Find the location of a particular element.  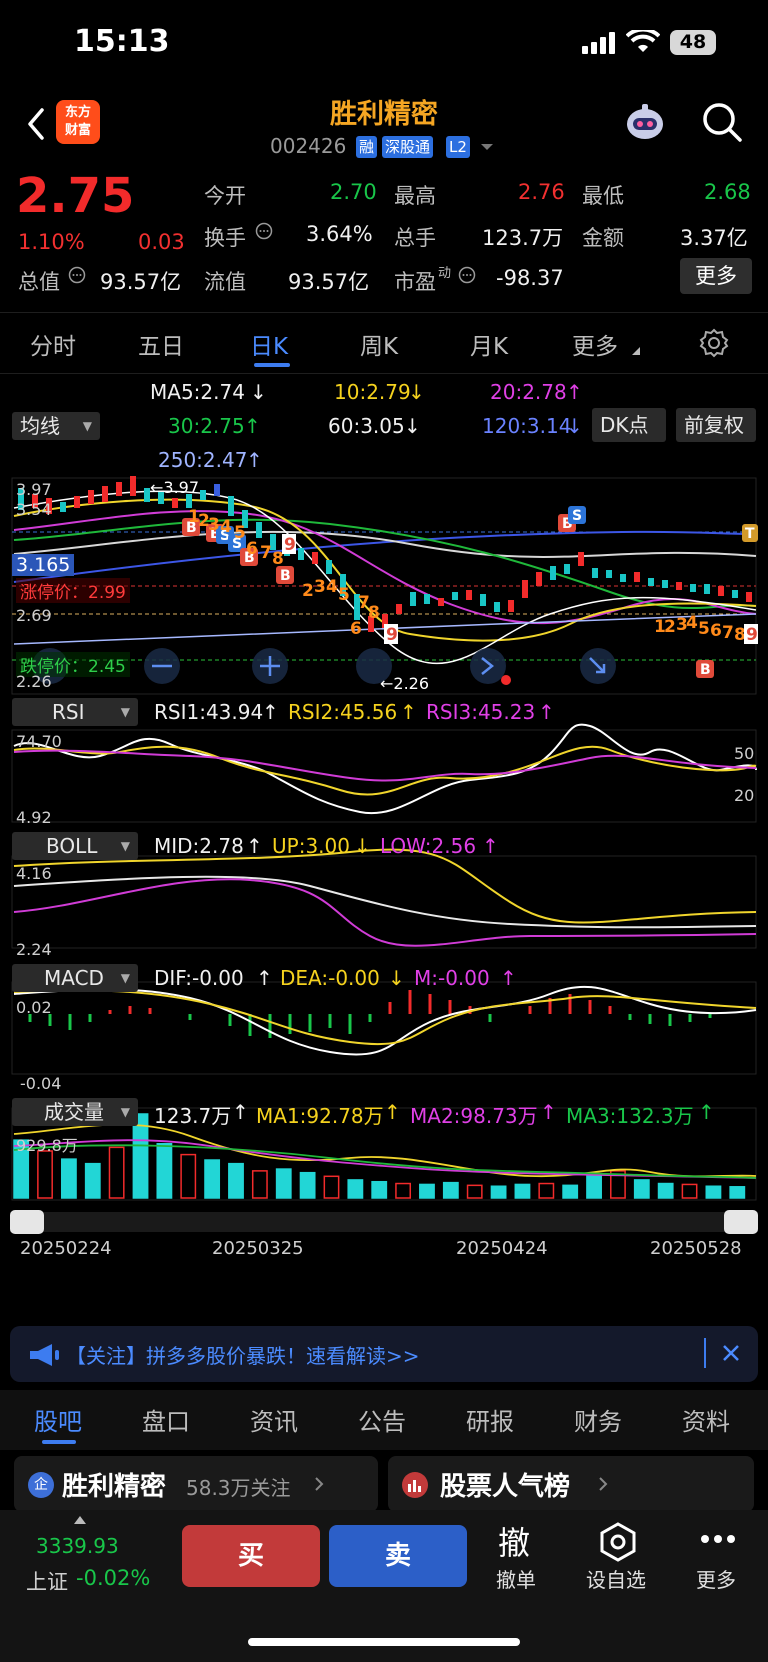

tab-five-day: 五日 is located at coordinates (161, 344).